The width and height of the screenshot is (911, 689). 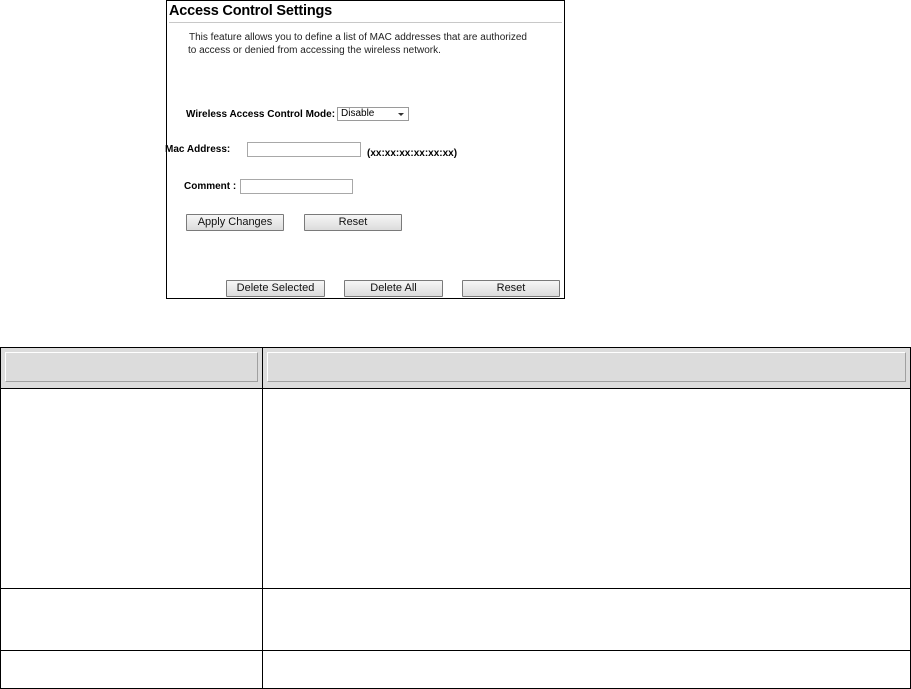 I want to click on title-divider, so click(x=365, y=22).